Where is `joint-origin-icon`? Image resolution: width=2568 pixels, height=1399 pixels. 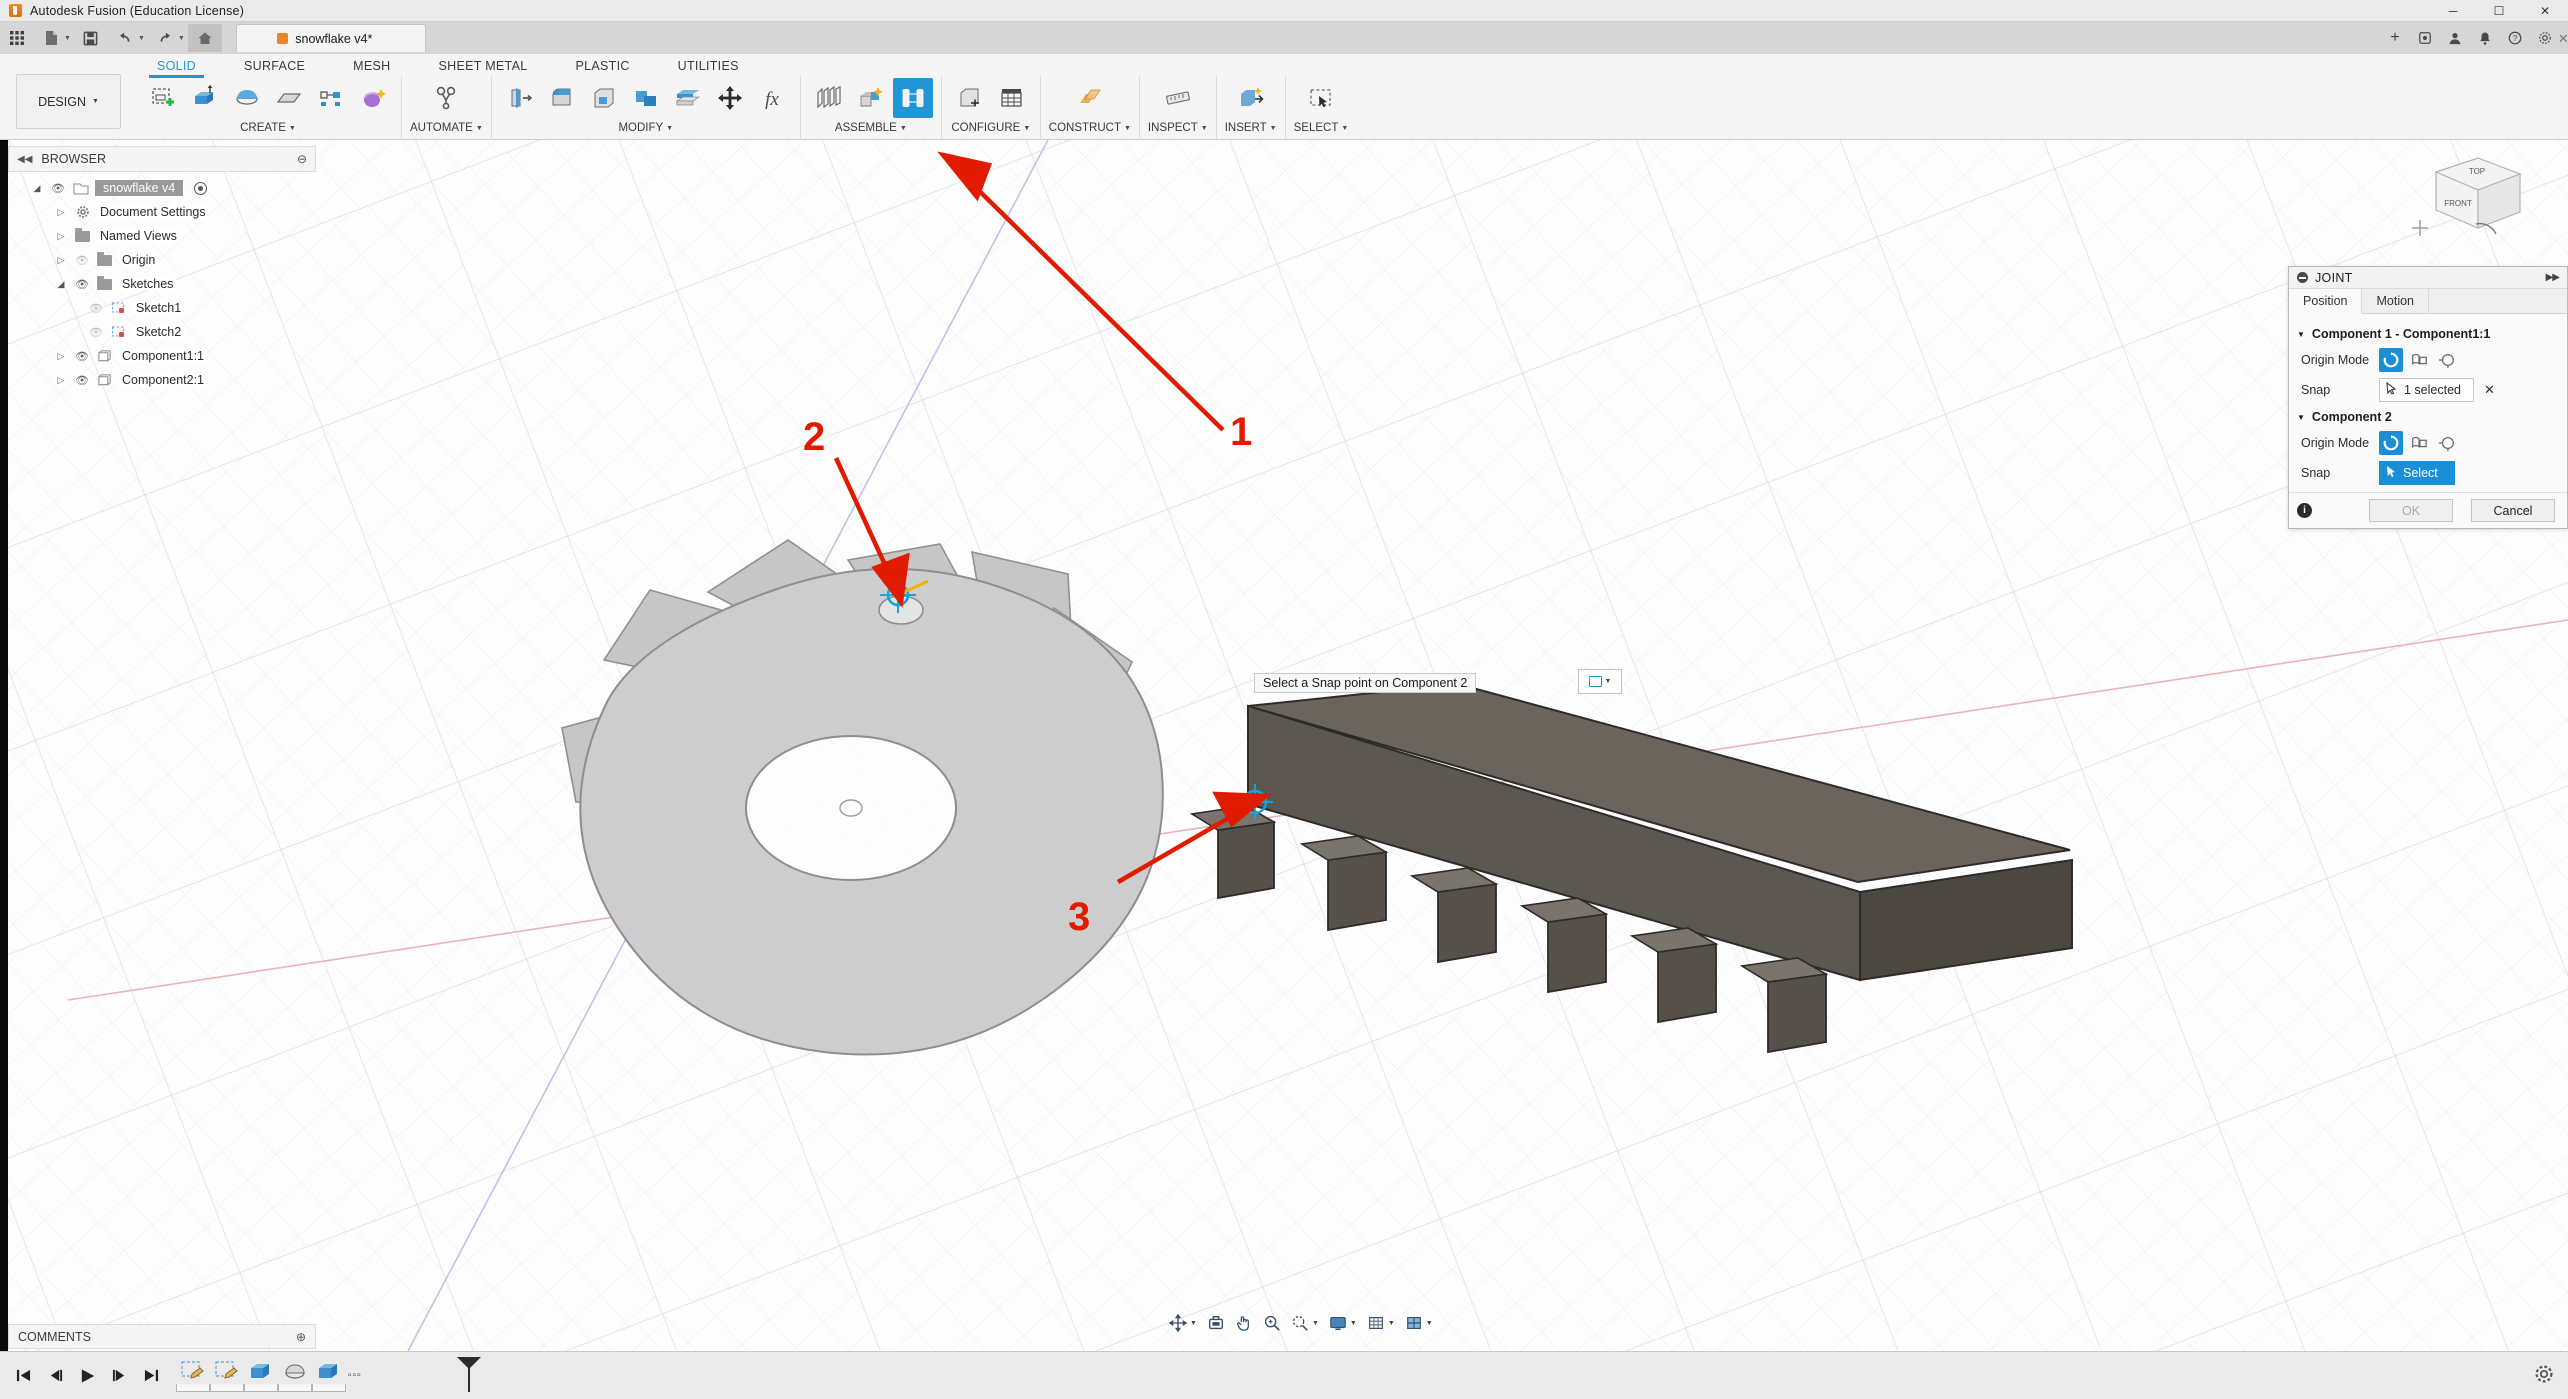 joint-origin-icon is located at coordinates (871, 98).